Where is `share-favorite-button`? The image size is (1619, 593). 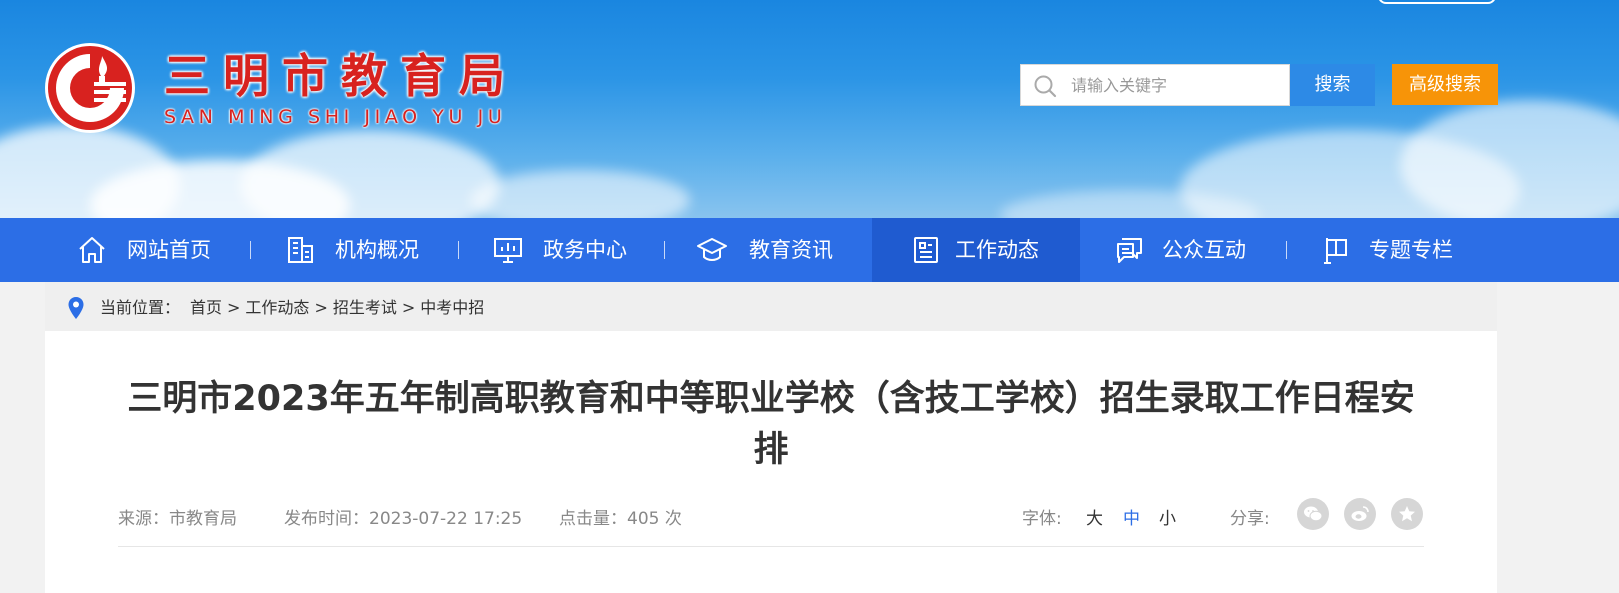 share-favorite-button is located at coordinates (1407, 514).